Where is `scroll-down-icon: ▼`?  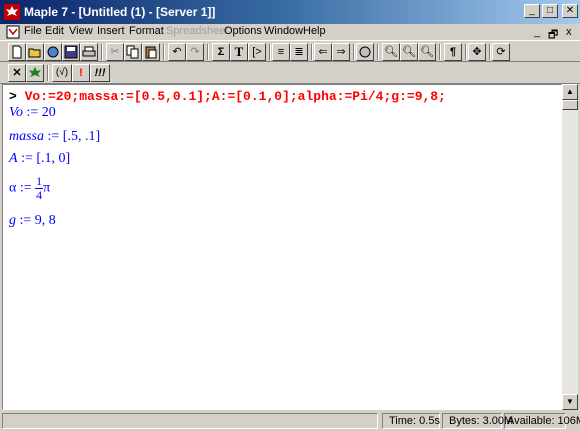 scroll-down-icon: ▼ is located at coordinates (570, 402).